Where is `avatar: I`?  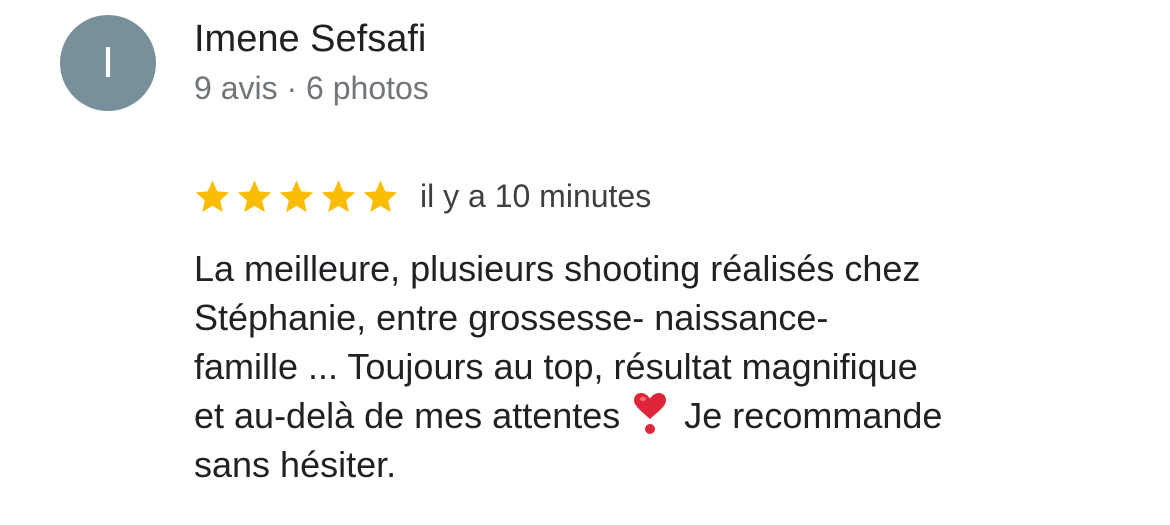
avatar: I is located at coordinates (108, 63).